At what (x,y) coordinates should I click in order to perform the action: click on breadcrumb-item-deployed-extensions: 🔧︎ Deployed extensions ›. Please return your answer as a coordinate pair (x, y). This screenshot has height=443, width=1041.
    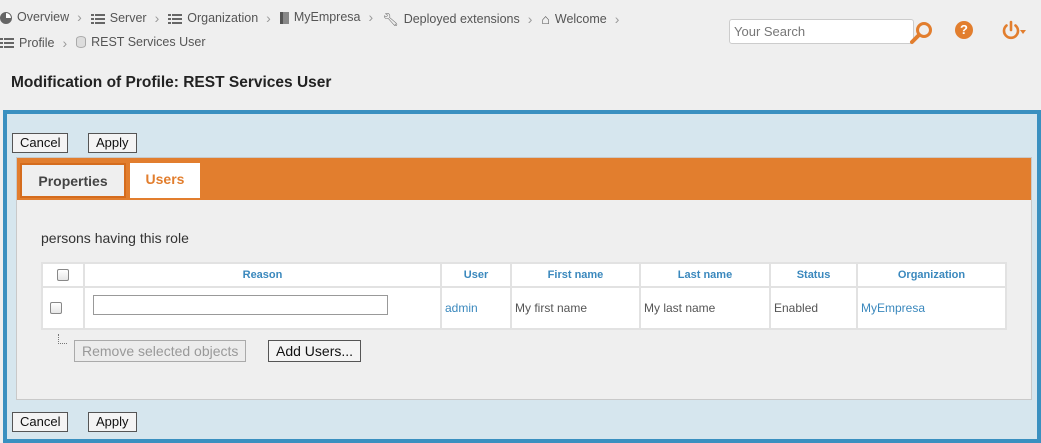
    Looking at the image, I should click on (461, 19).